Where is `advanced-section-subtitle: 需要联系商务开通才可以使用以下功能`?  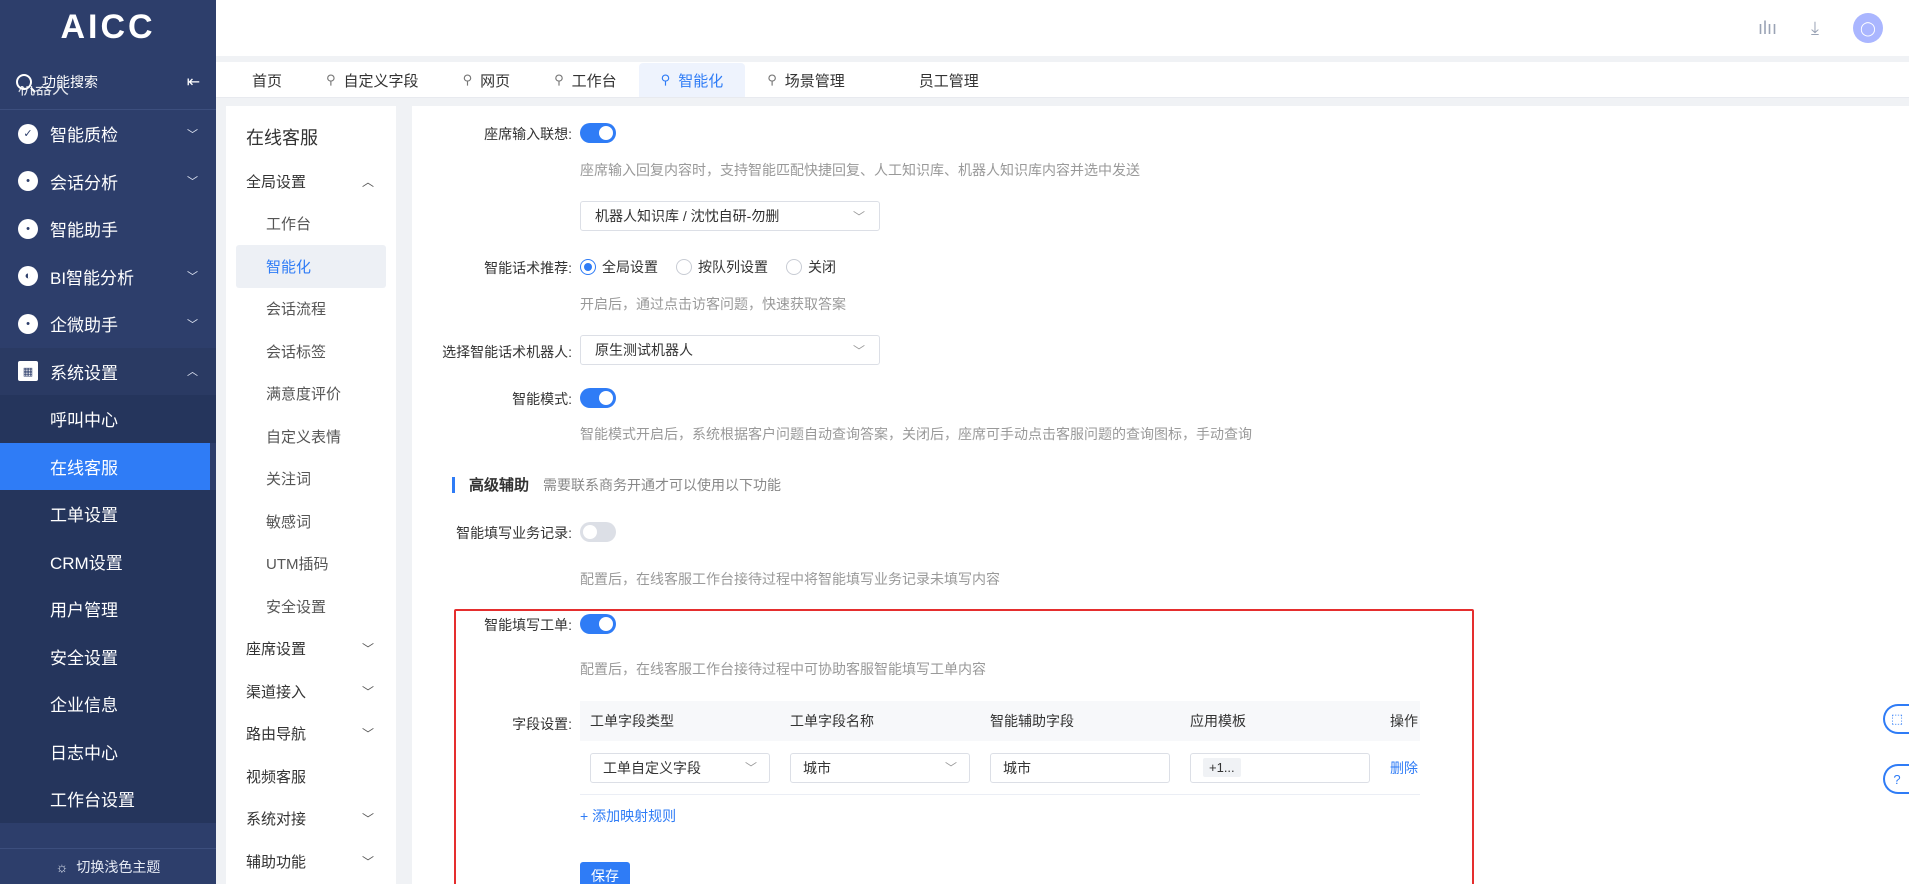
advanced-section-subtitle: 需要联系商务开通才可以使用以下功能 is located at coordinates (662, 484).